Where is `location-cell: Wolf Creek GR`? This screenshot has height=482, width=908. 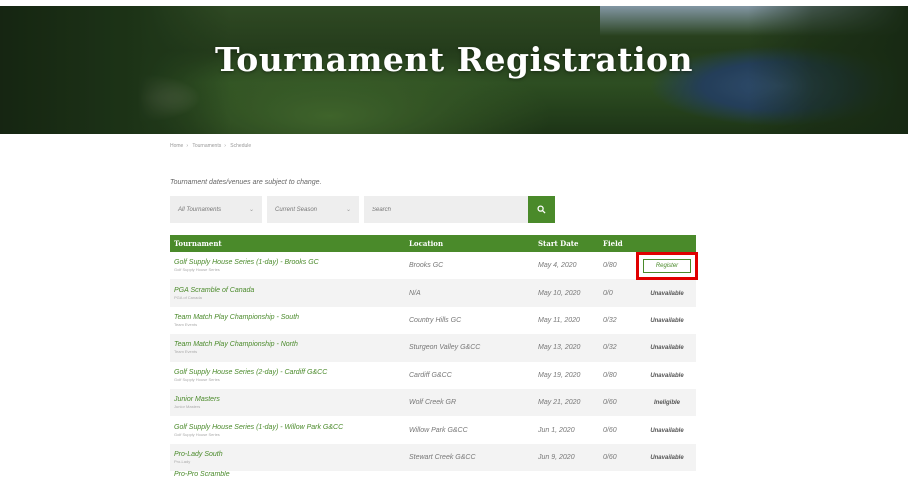 location-cell: Wolf Creek GR is located at coordinates (433, 403).